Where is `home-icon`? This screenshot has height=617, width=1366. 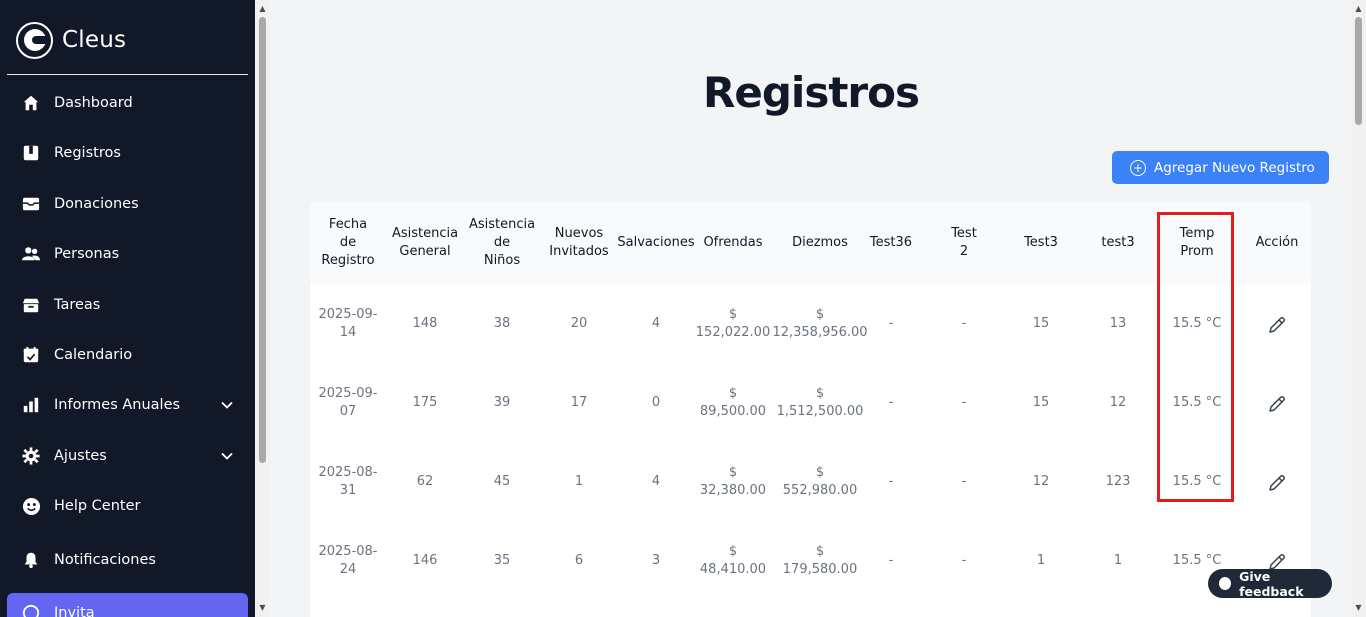 home-icon is located at coordinates (31, 103).